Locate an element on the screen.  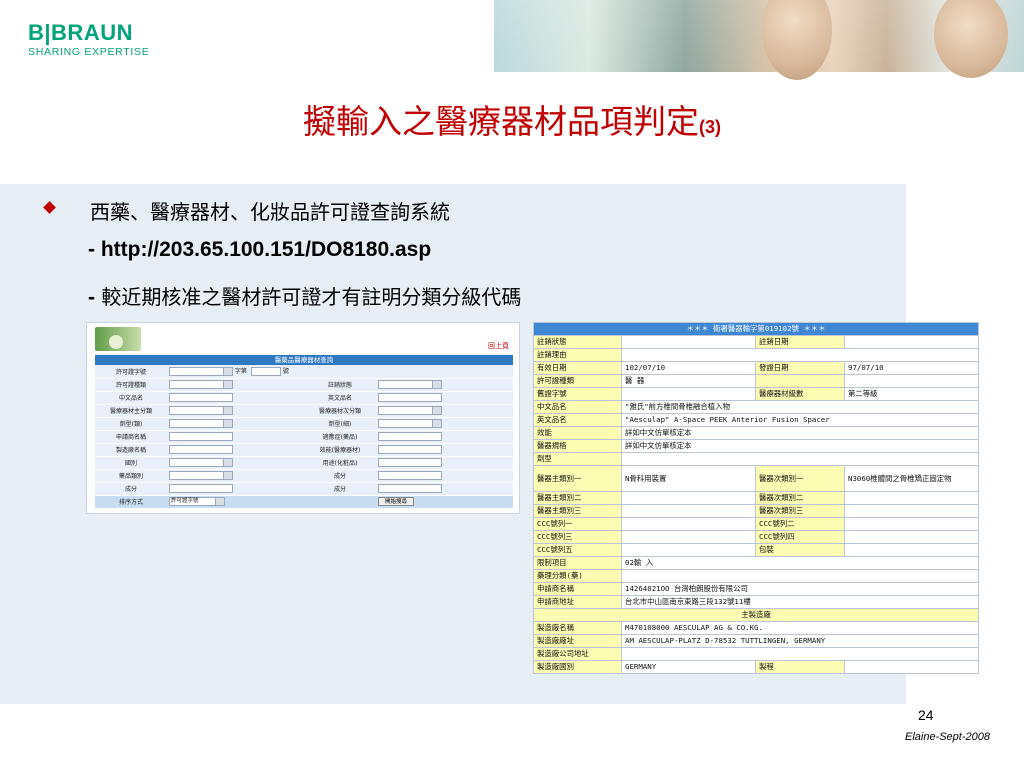
bullet-text: 西藥、醫療器材、化妝品許可證查詢系統 is located at coordinates (270, 212).